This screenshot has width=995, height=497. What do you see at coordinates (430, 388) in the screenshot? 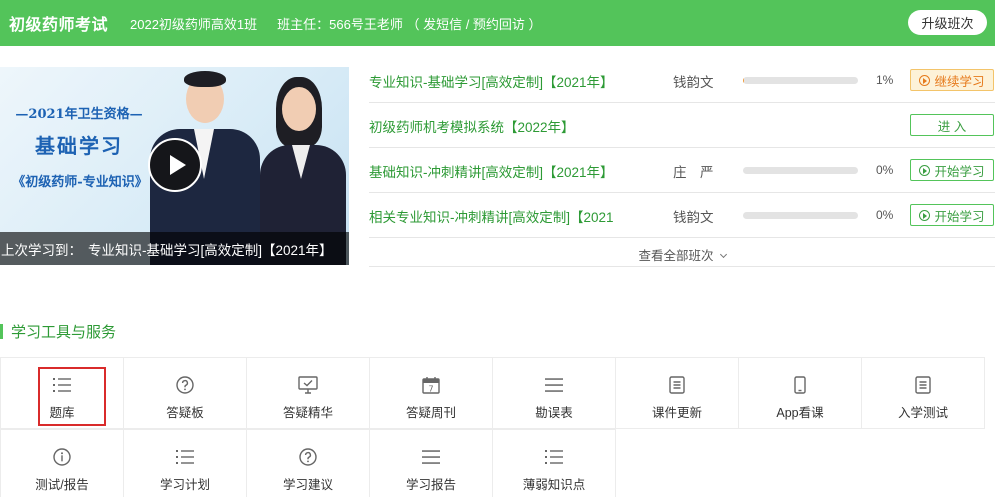
I see `svg-text: 7` at bounding box center [430, 388].